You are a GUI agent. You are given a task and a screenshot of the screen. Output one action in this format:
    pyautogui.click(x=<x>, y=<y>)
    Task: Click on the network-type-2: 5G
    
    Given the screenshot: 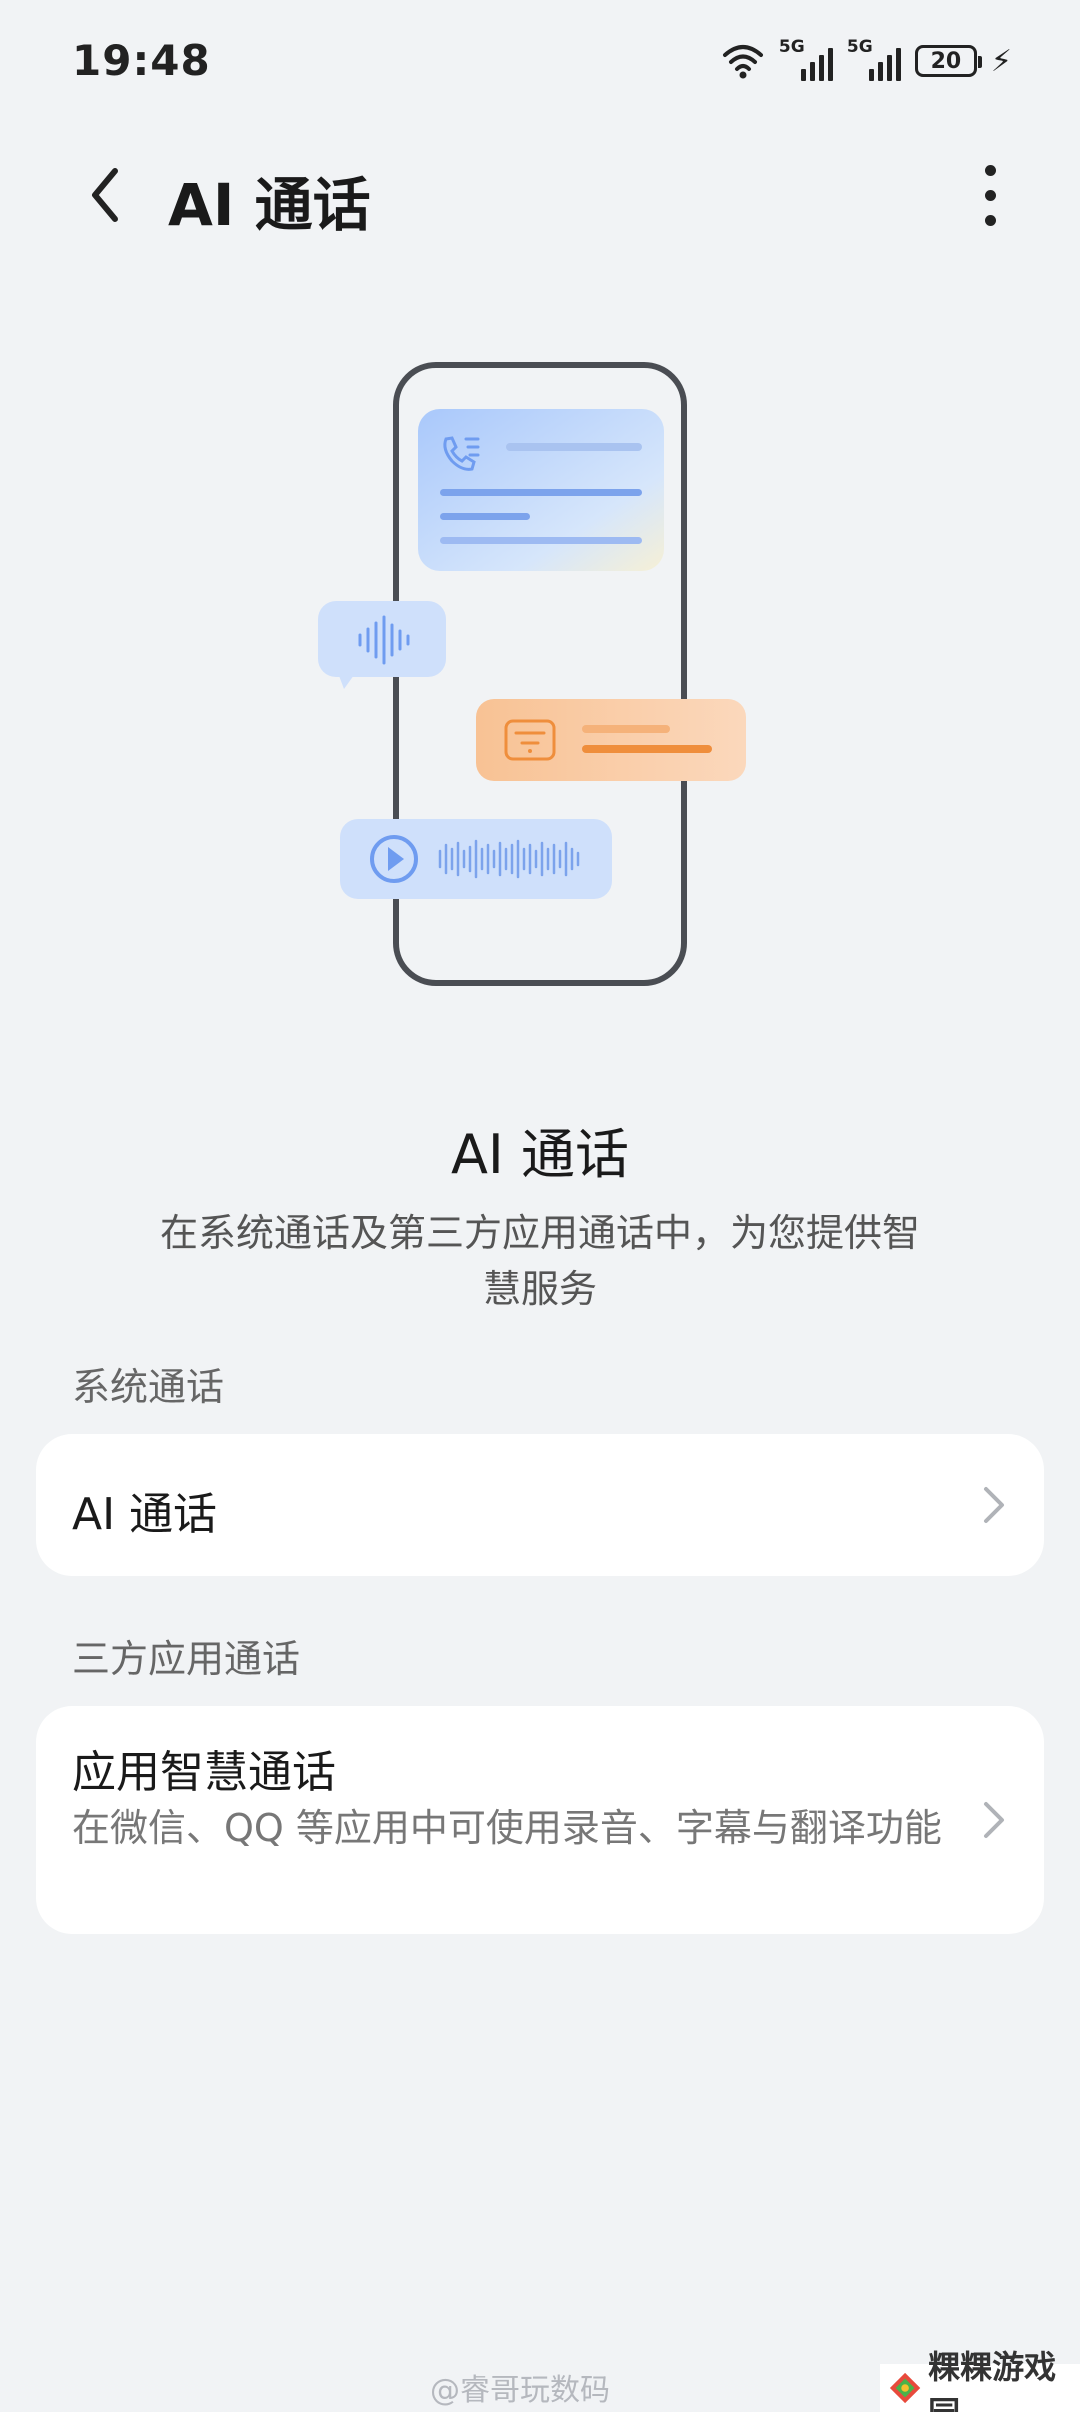 What is the action you would take?
    pyautogui.click(x=859, y=47)
    